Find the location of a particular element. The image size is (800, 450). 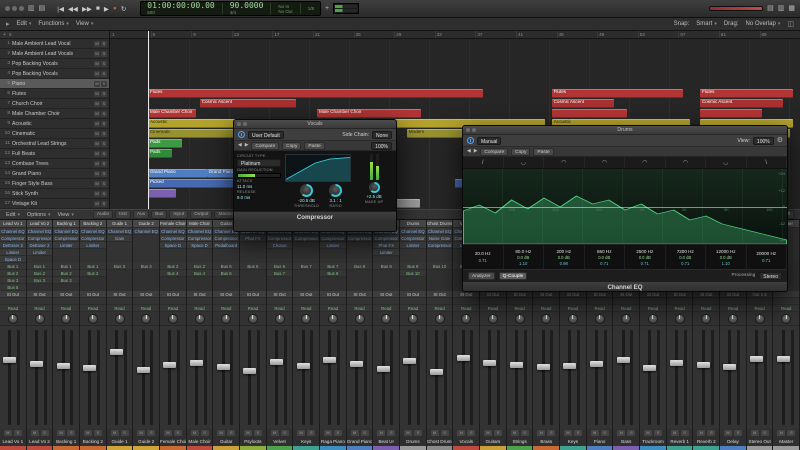

next-preset-button: ▶ is located at coordinates (247, 145).